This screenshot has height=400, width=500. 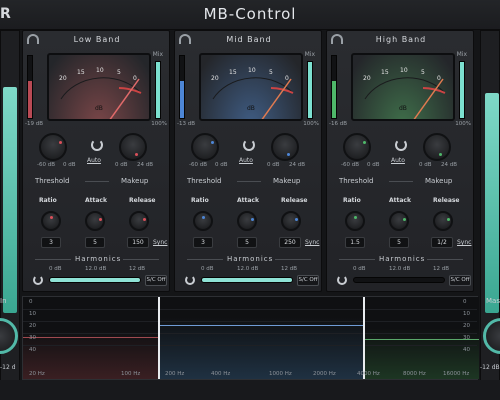 What do you see at coordinates (98, 259) in the screenshot?
I see `harmonics-label: Harmonics` at bounding box center [98, 259].